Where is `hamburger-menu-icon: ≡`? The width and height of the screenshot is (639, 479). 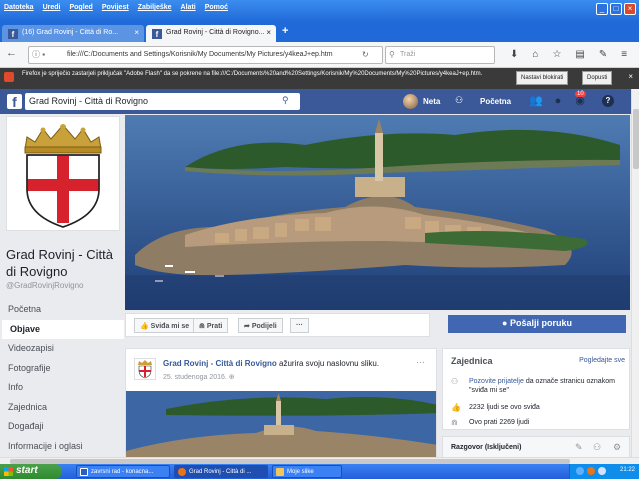
hamburger-menu-icon: ≡ is located at coordinates (624, 54).